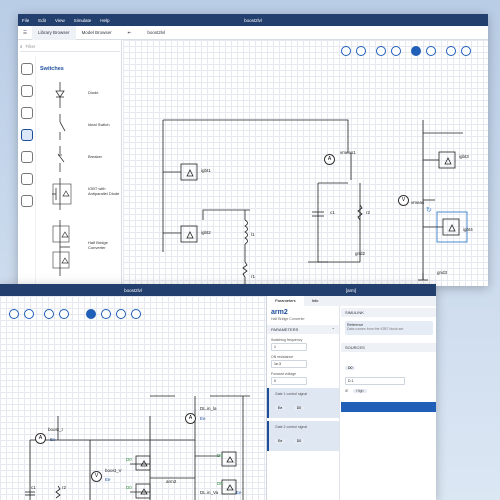 The image size is (500, 500). Describe the element at coordinates (431, 51) in the screenshot. I see `run-button` at that location.